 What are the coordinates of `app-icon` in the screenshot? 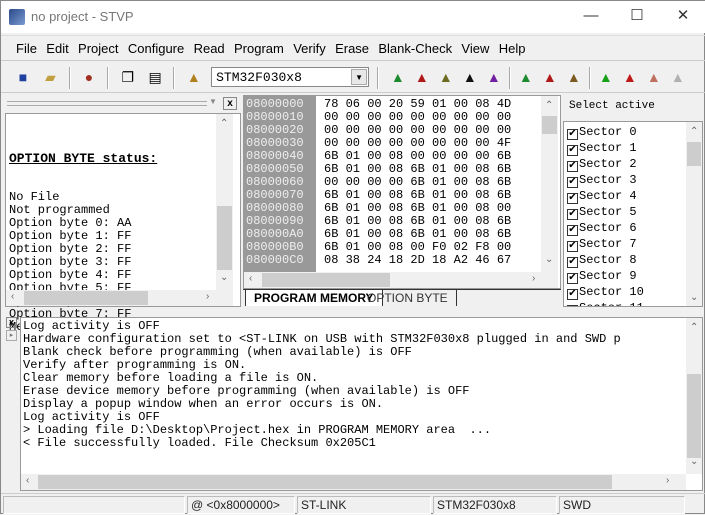 It's located at (17, 17).